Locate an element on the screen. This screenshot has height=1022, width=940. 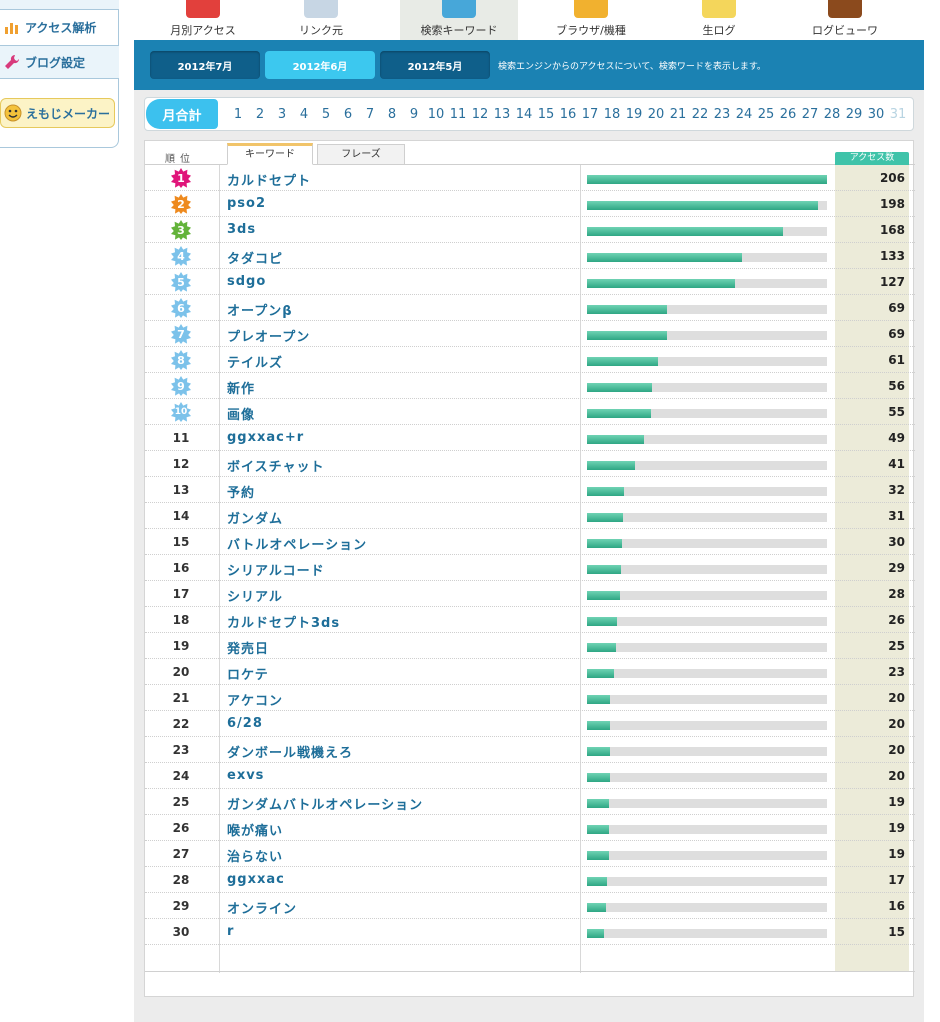
day-link: 5 is located at coordinates (326, 114).